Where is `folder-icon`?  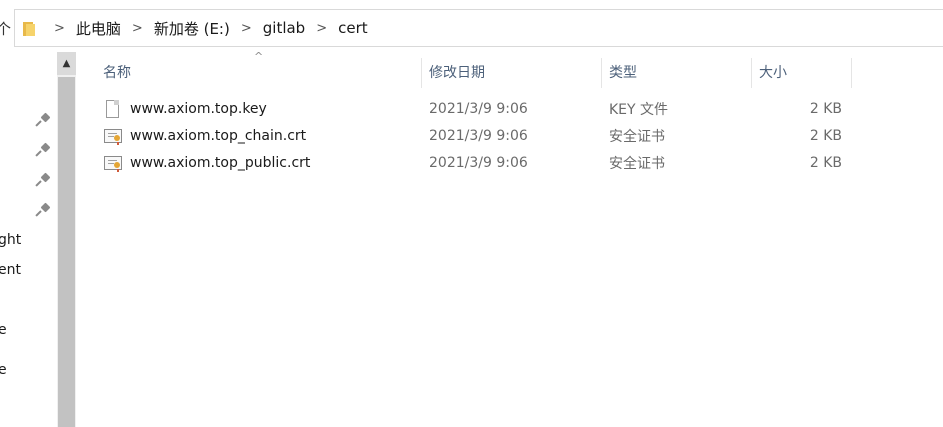
folder-icon is located at coordinates (30, 28).